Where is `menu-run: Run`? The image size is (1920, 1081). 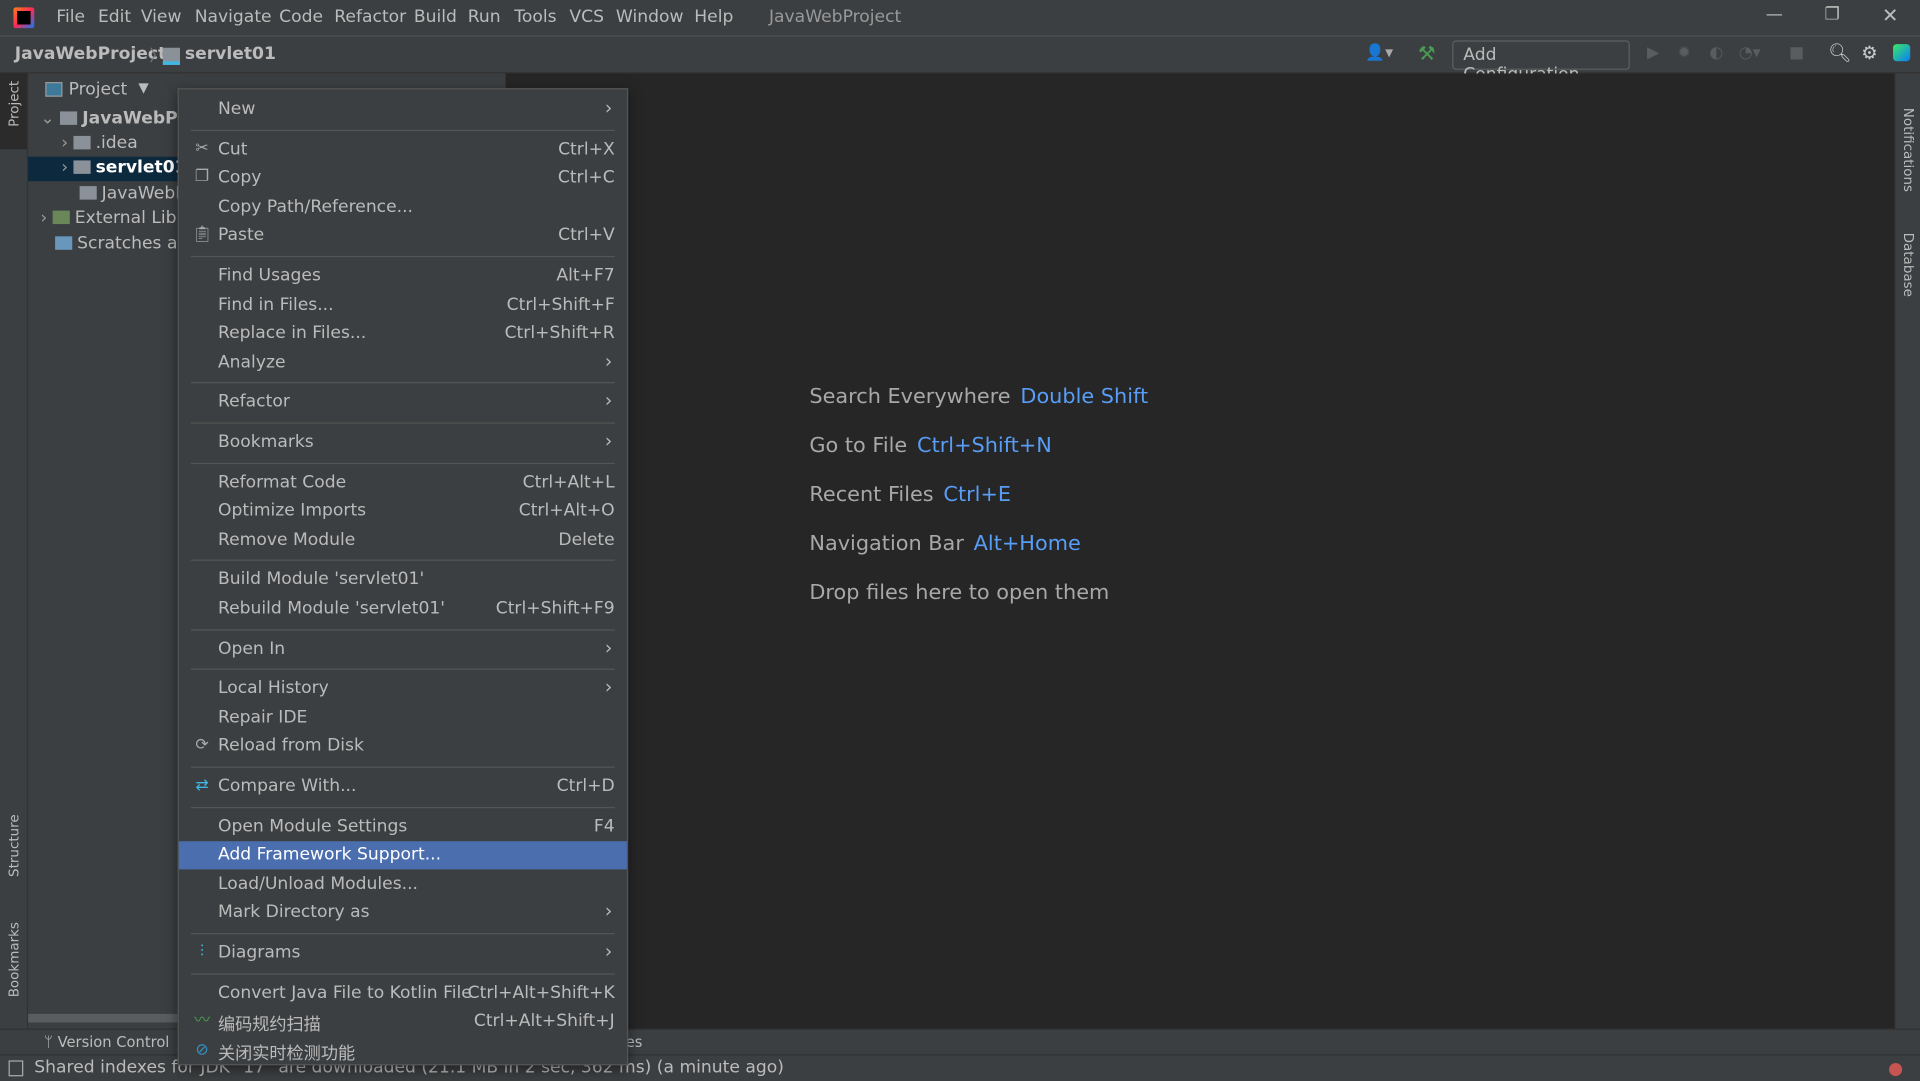
menu-run: Run is located at coordinates (484, 17).